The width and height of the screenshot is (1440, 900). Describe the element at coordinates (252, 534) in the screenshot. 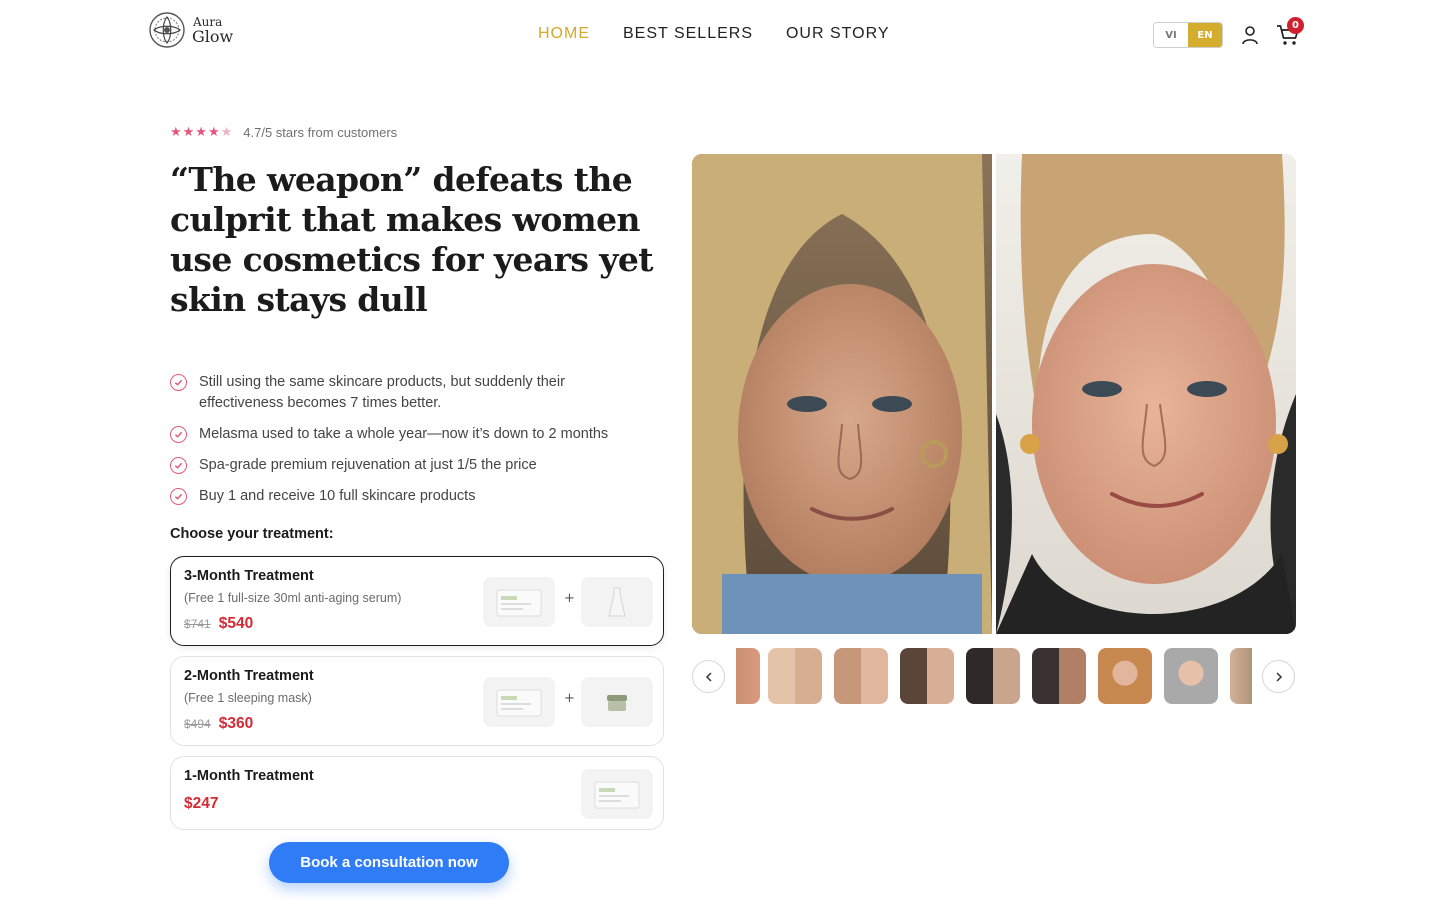

I see `choose-treatment-label: Choose your treatment:` at that location.